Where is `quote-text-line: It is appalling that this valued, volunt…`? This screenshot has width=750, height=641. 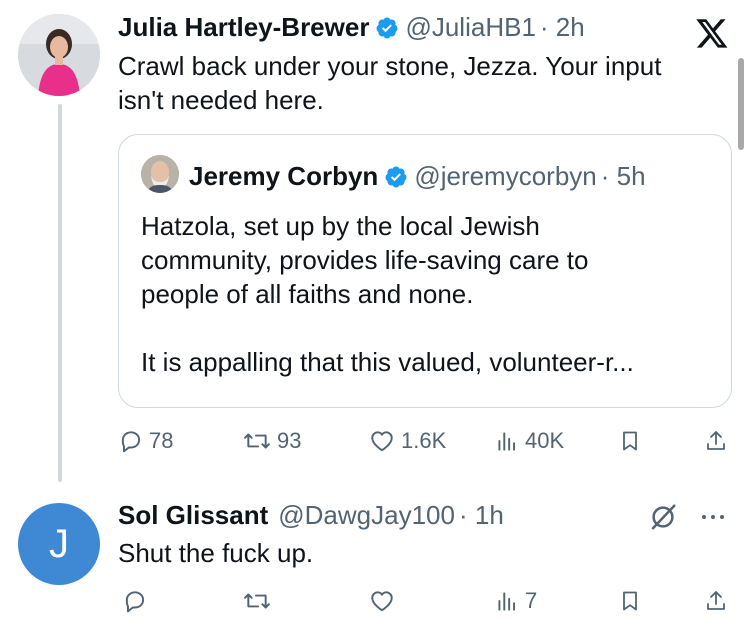
quote-text-line: It is appalling that this valued, volunt… is located at coordinates (387, 362).